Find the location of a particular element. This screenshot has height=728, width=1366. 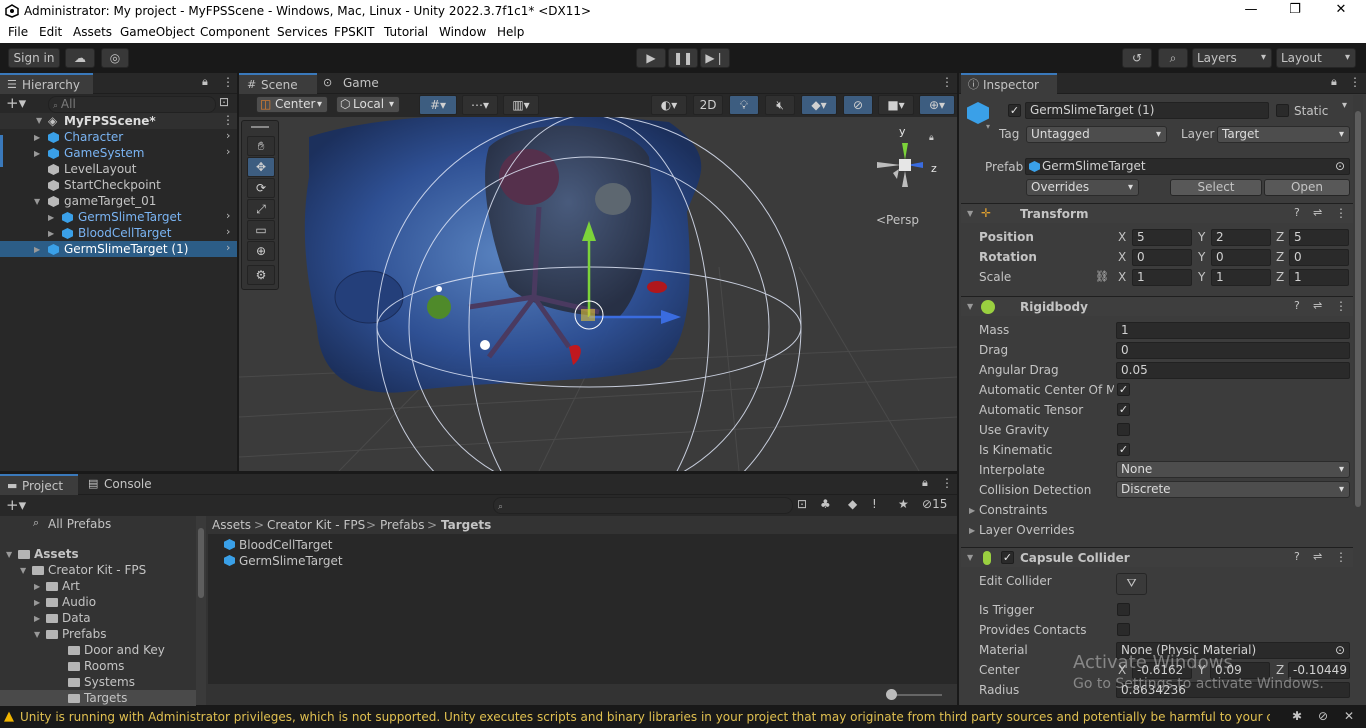

favorite-icon: ★ is located at coordinates (903, 504).